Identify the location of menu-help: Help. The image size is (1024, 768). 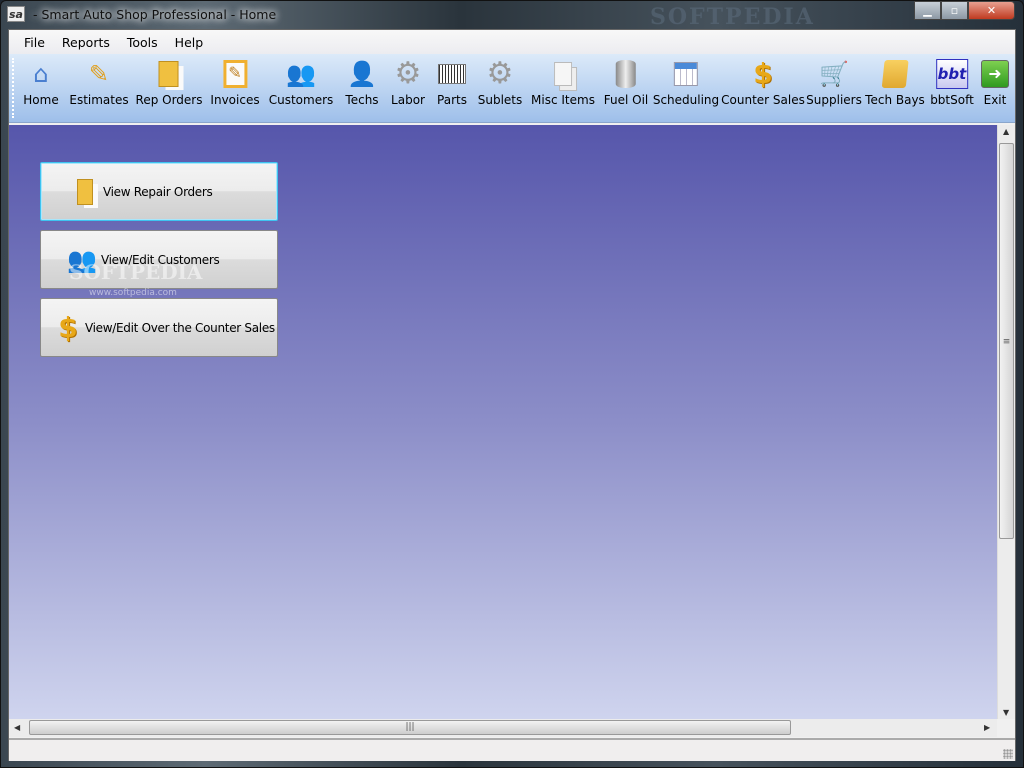
(189, 42).